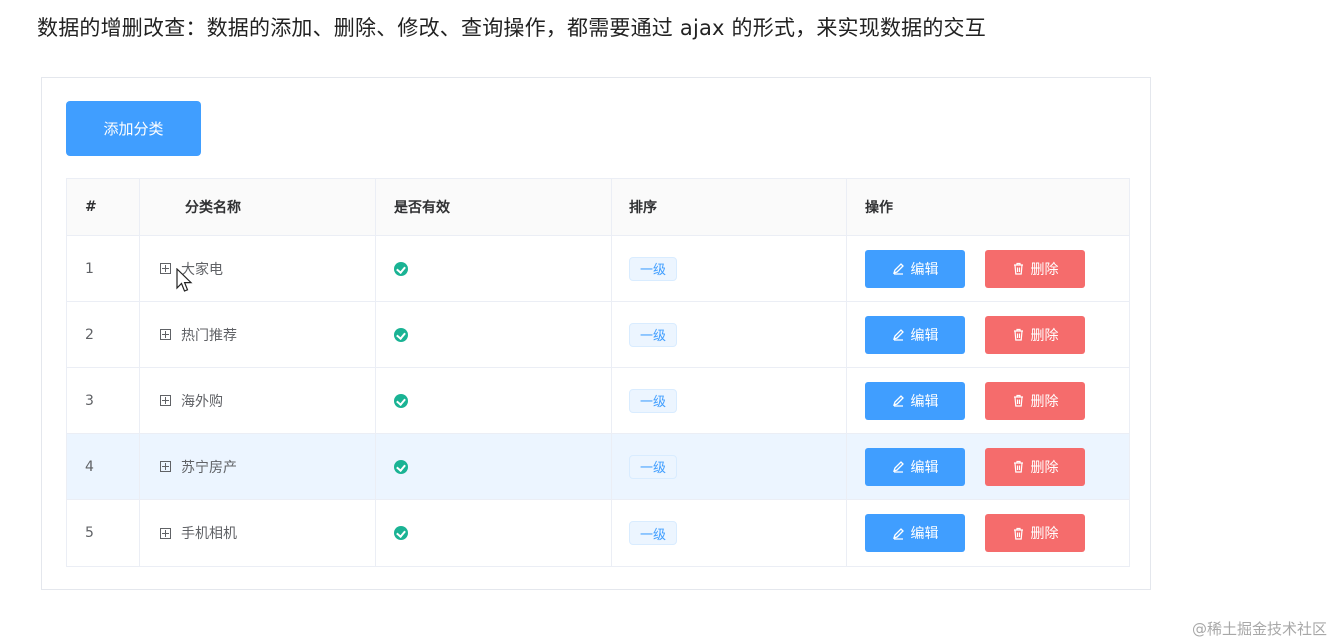  What do you see at coordinates (103, 400) in the screenshot?
I see `row-index: 3` at bounding box center [103, 400].